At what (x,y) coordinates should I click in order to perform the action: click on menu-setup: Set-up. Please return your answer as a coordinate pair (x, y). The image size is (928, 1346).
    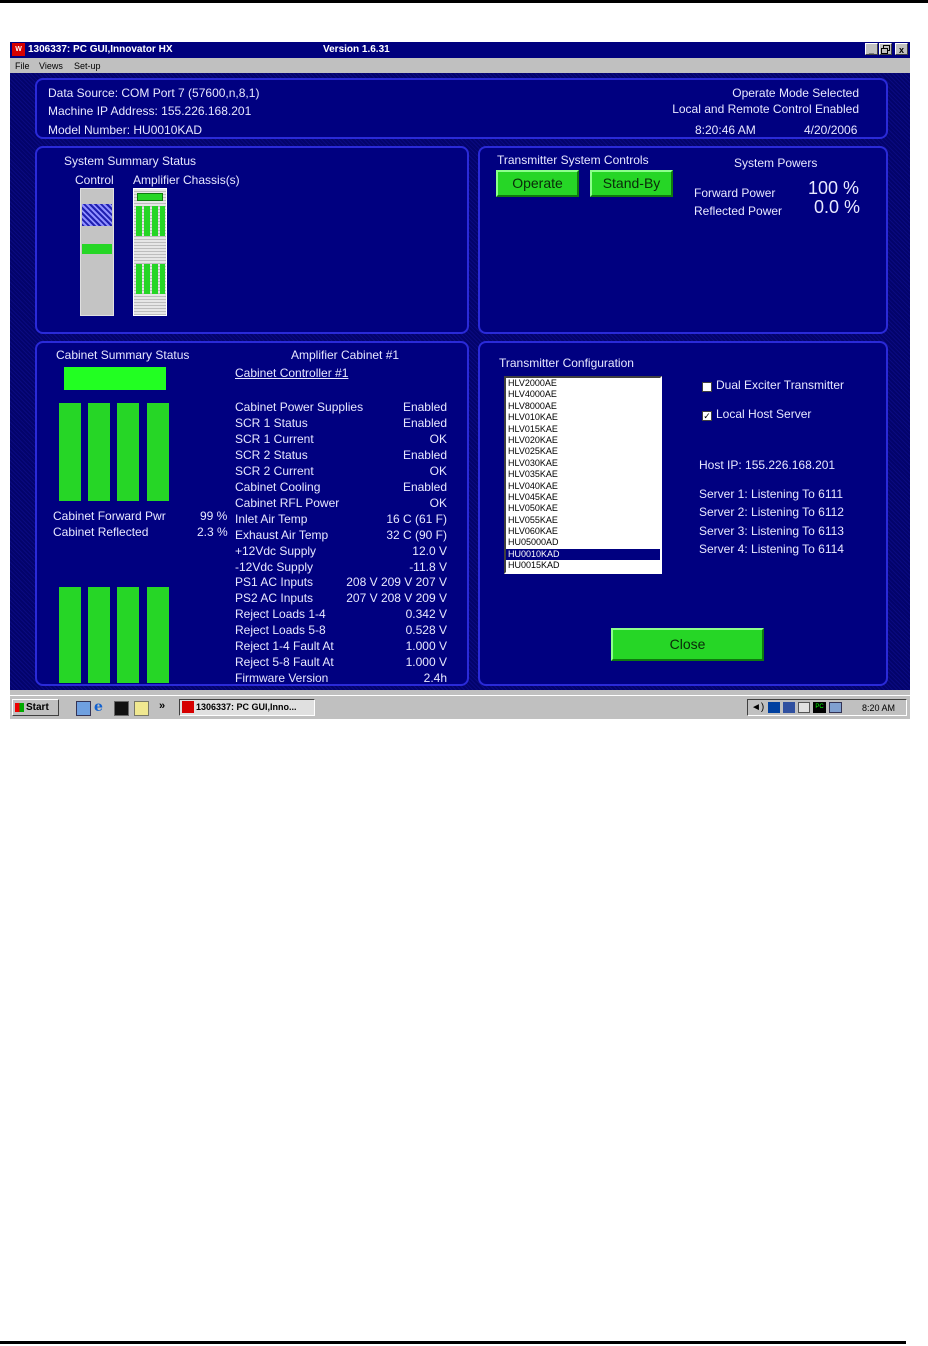
    Looking at the image, I should click on (87, 66).